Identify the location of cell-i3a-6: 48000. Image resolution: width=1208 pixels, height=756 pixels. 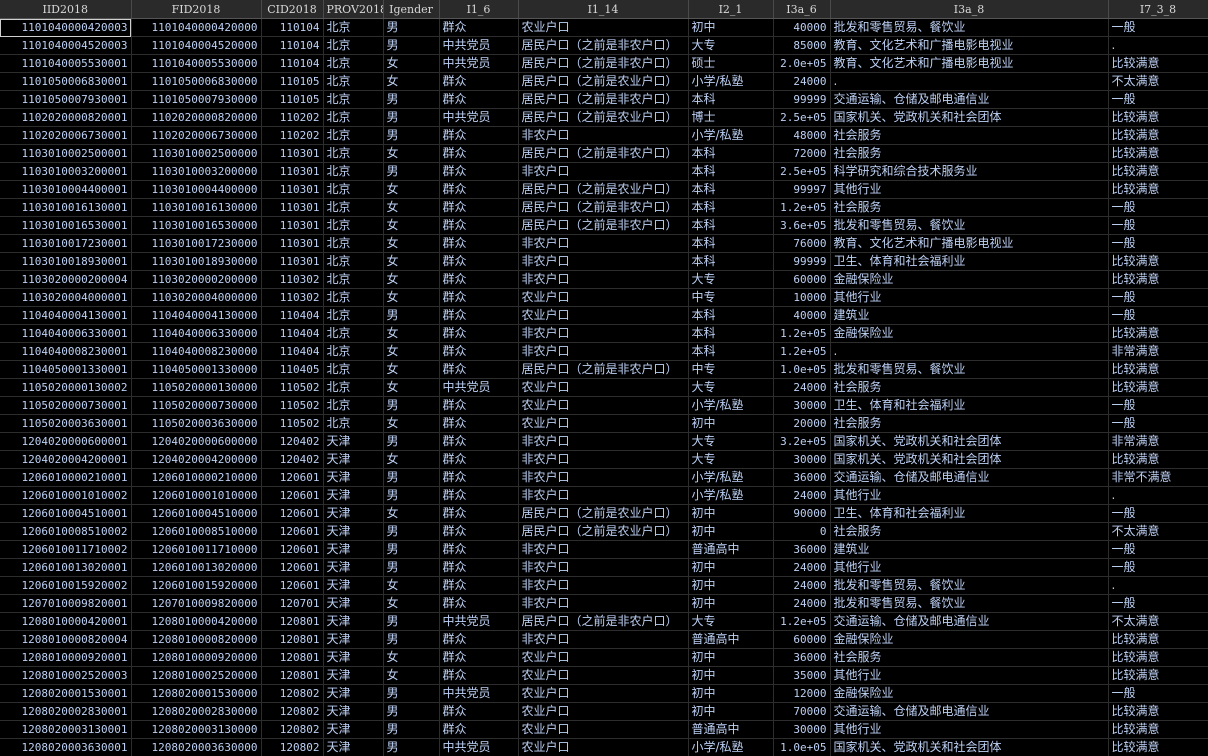
(802, 135).